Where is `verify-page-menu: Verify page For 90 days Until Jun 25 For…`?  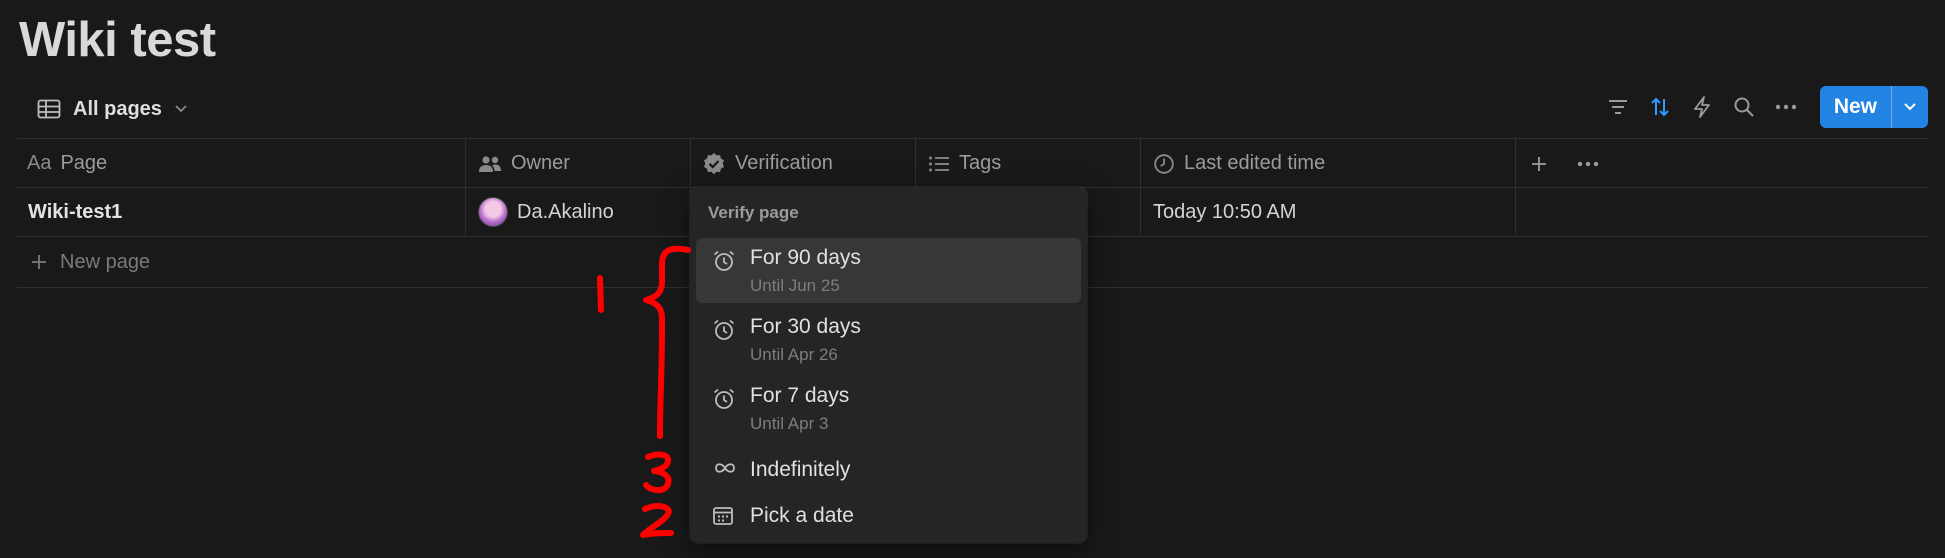 verify-page-menu: Verify page For 90 days Until Jun 25 For… is located at coordinates (888, 365).